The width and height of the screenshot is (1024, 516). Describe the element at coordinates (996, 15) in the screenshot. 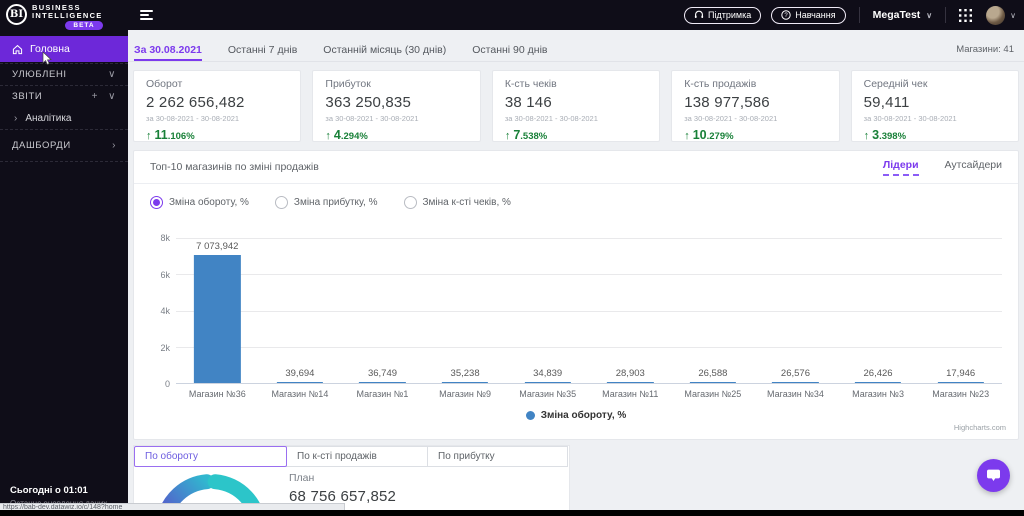

I see `avatar` at that location.